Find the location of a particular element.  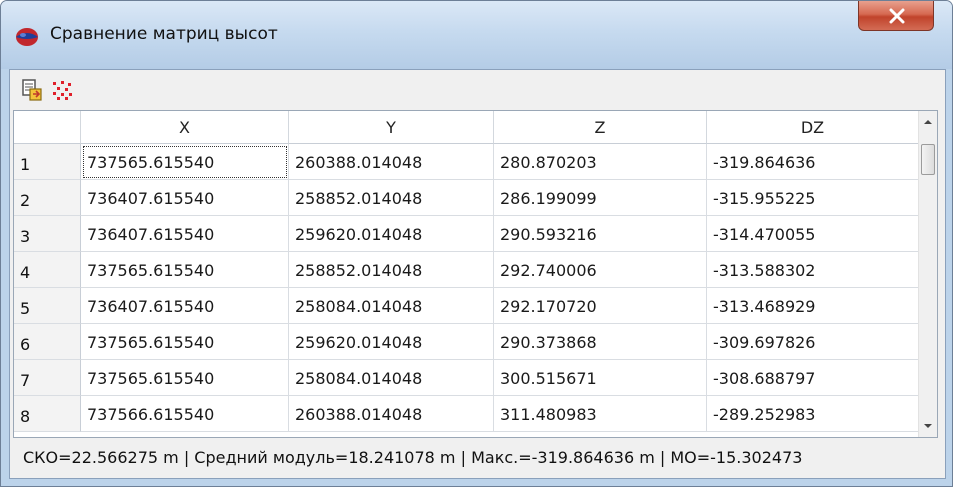

close-icon is located at coordinates (897, 16).